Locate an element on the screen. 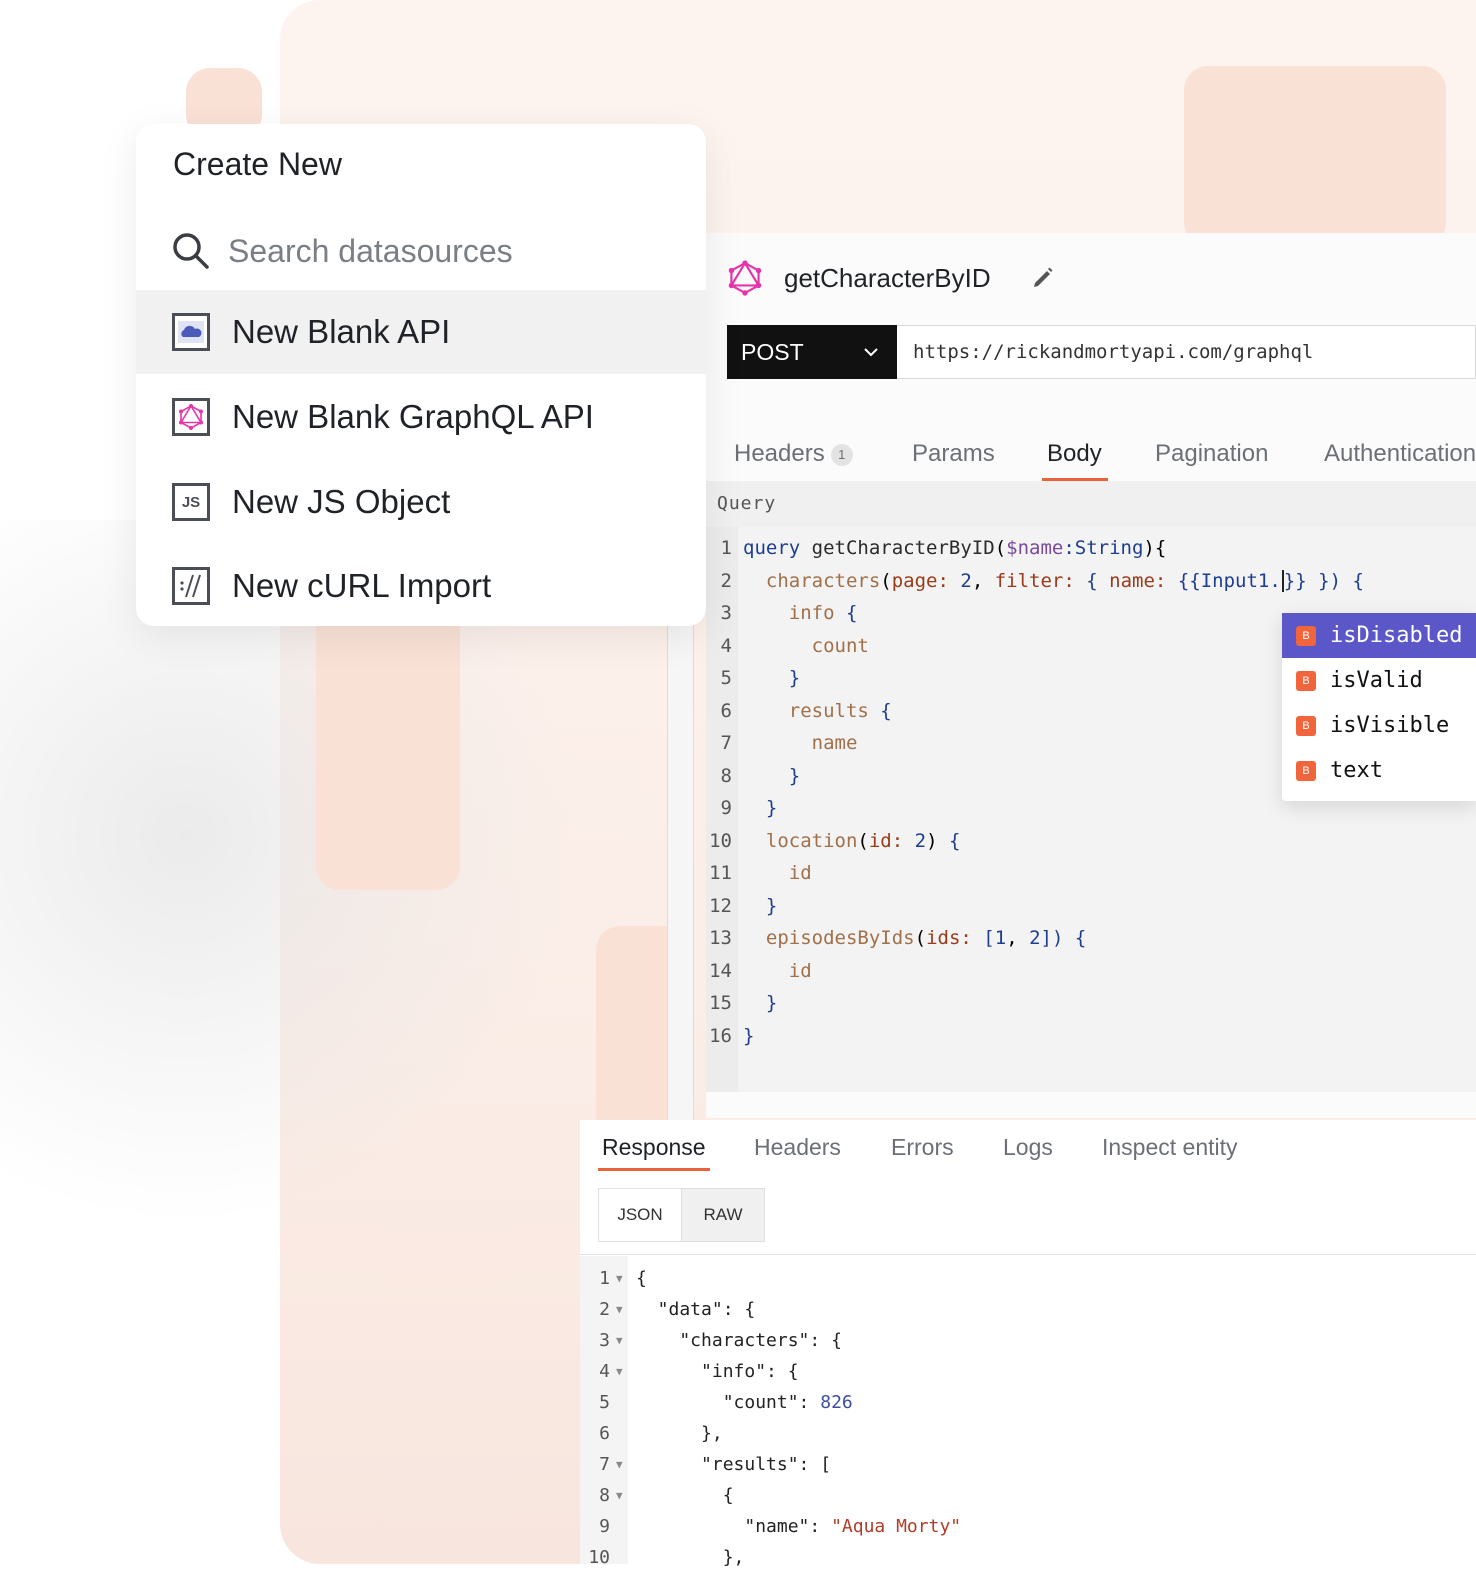  autocomplete-item: B isValid is located at coordinates (1379, 680).